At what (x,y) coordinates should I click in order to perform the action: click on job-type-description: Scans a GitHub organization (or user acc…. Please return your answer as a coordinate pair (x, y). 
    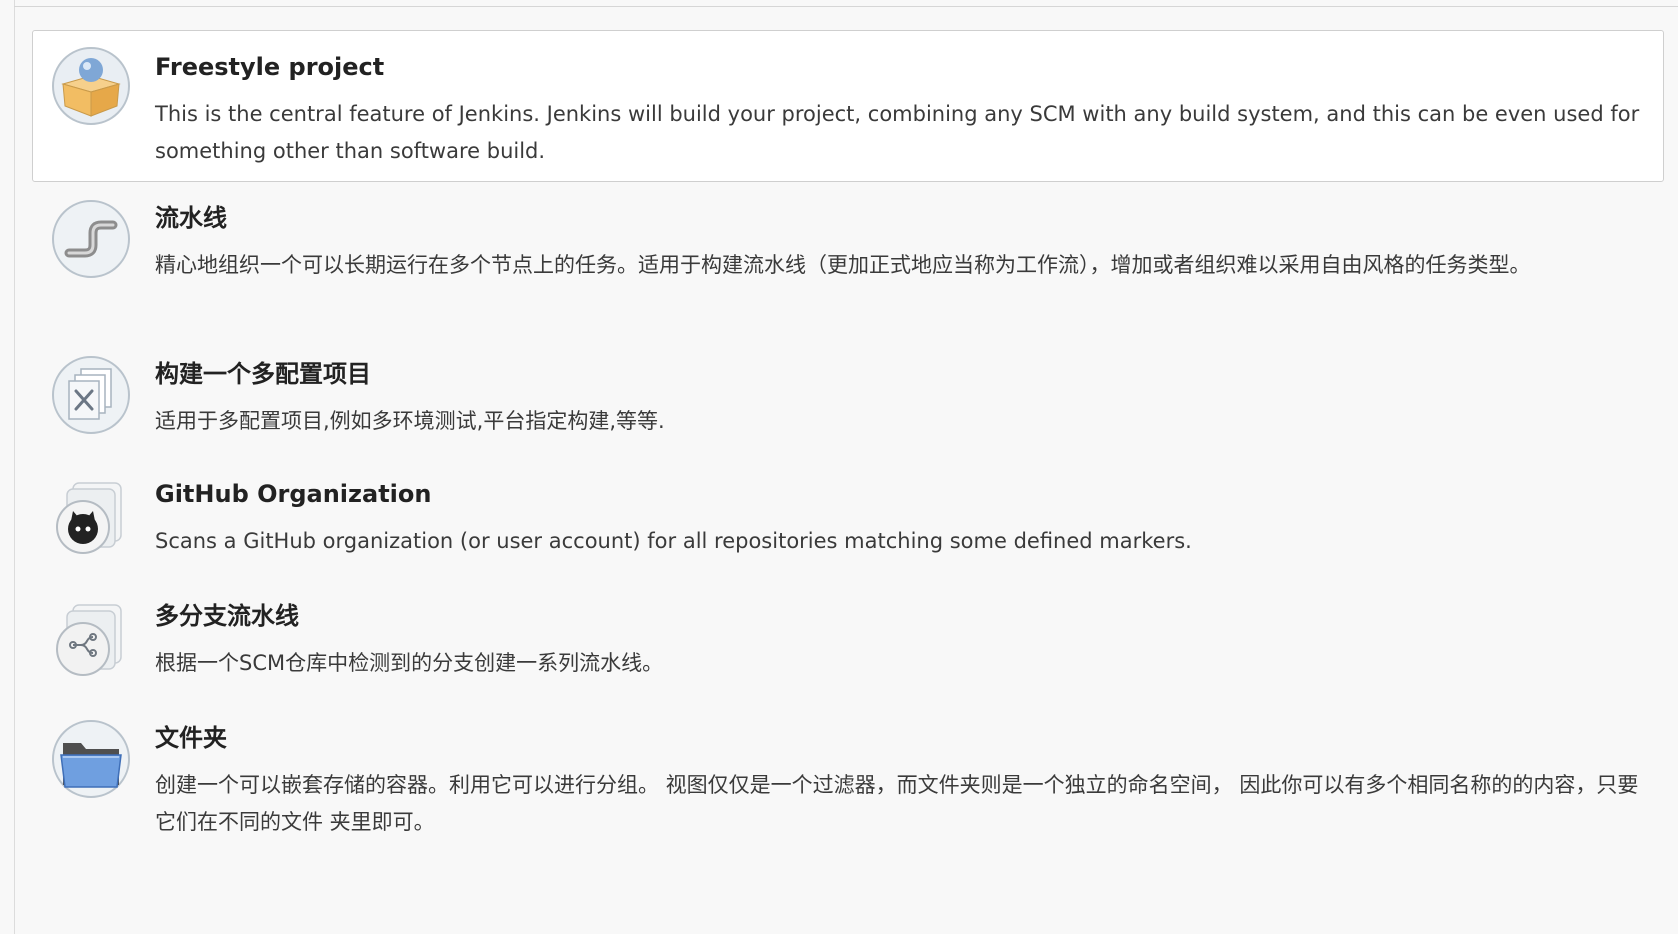
    Looking at the image, I should click on (673, 541).